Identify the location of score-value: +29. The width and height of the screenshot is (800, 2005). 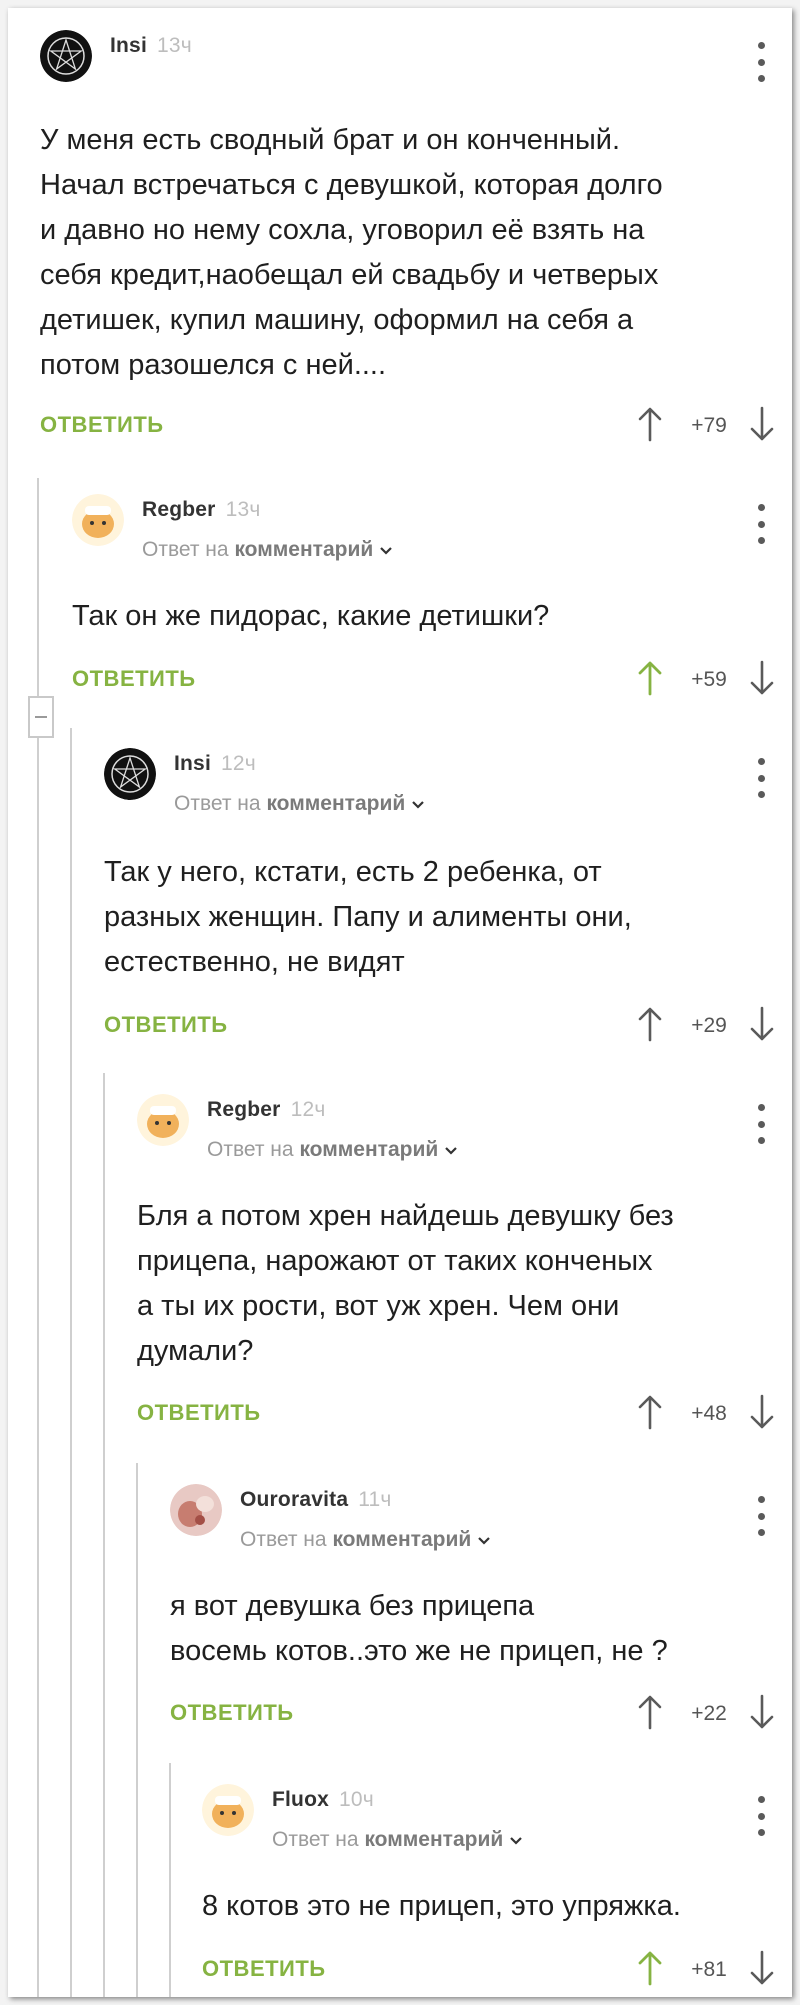
(709, 1025).